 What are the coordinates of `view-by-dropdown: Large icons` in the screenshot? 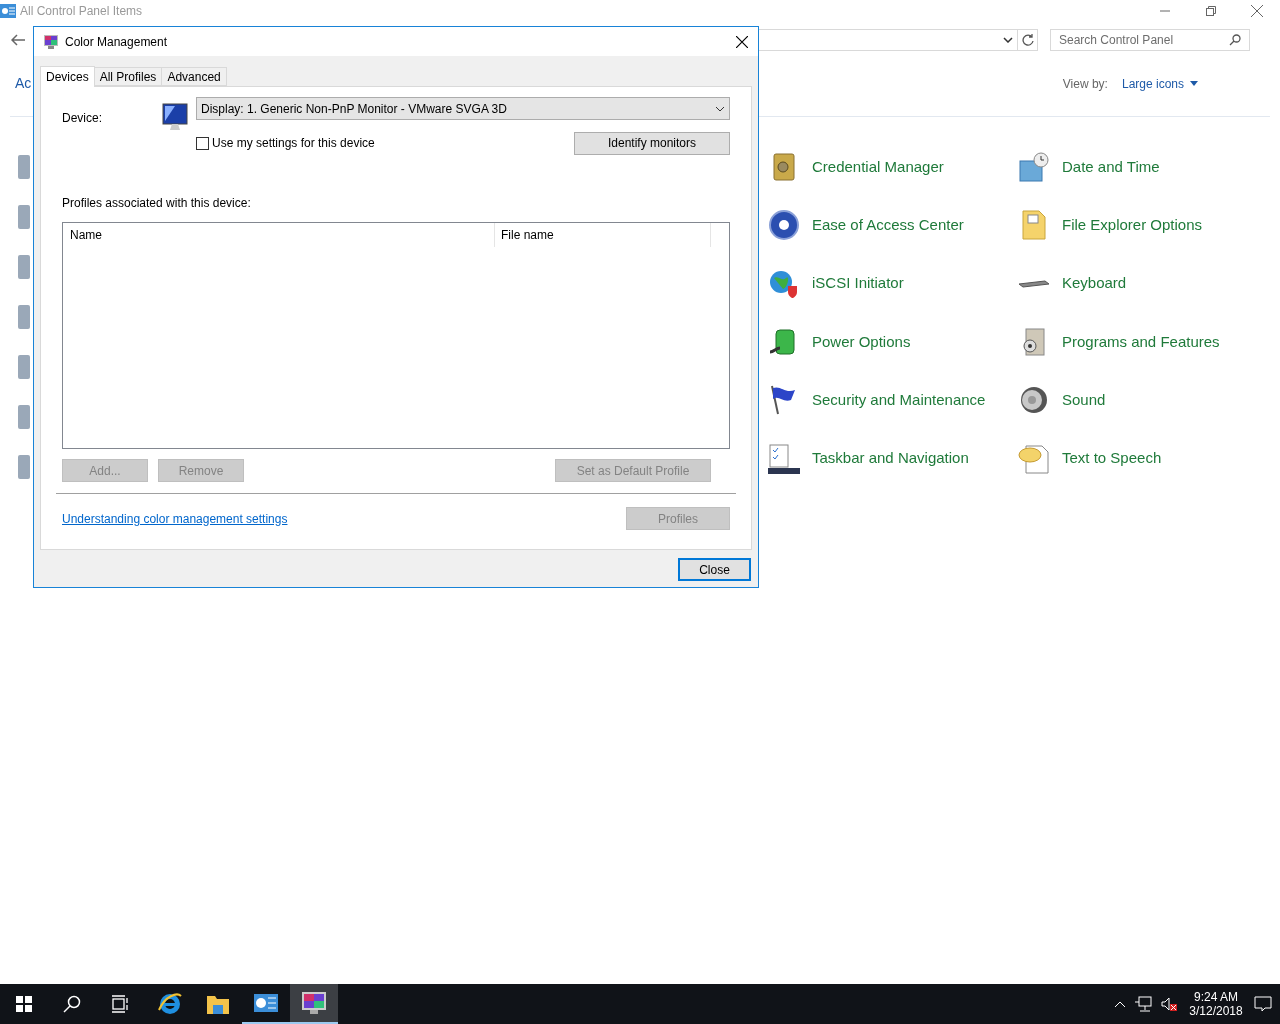 It's located at (1159, 83).